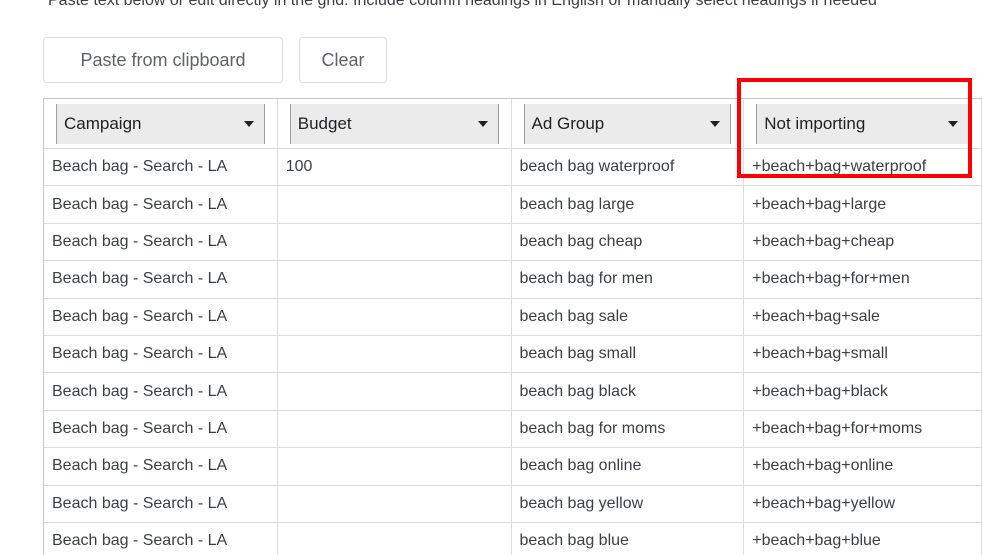  What do you see at coordinates (863, 242) in the screenshot?
I see `keyword-cell: +beach+bag+cheap` at bounding box center [863, 242].